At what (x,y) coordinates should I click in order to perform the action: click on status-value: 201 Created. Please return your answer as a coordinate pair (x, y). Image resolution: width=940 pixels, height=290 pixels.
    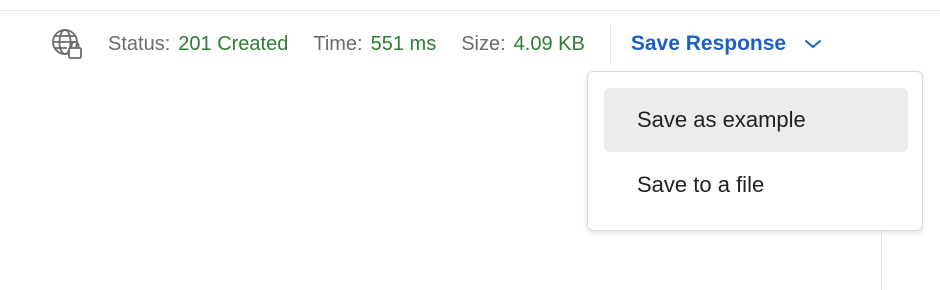
    Looking at the image, I should click on (233, 44).